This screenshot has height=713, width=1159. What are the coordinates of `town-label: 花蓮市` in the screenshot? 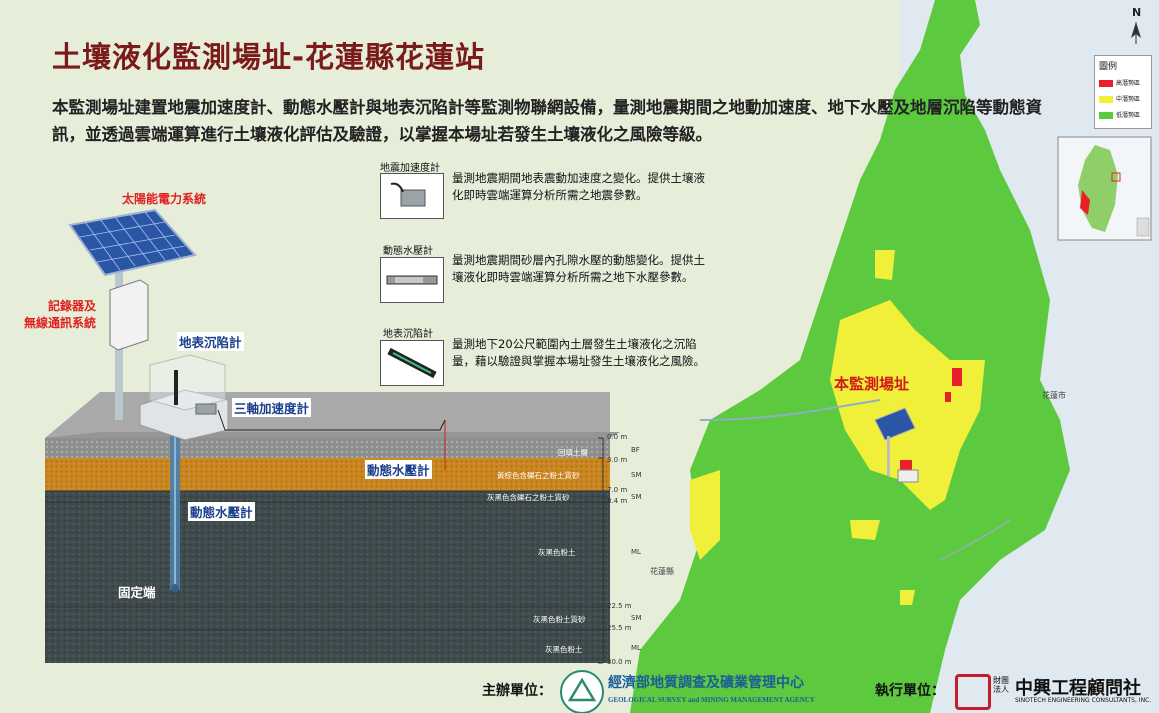 It's located at (1054, 395).